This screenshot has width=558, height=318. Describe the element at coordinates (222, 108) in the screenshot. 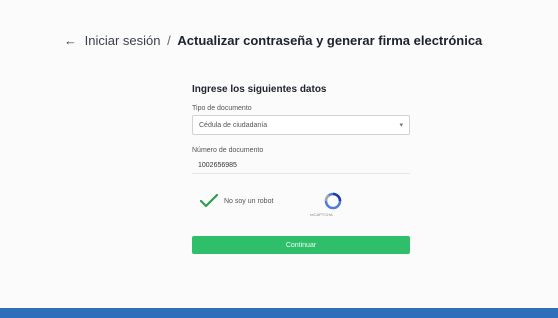

I see `document-type-label: Tipo de documento` at that location.